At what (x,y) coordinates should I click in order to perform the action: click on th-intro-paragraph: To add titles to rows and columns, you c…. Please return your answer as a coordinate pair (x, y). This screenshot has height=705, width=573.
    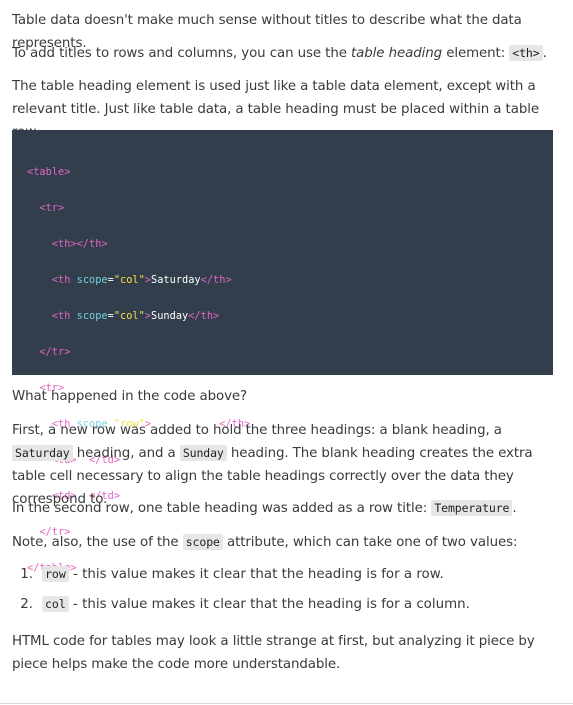
    Looking at the image, I should click on (279, 53).